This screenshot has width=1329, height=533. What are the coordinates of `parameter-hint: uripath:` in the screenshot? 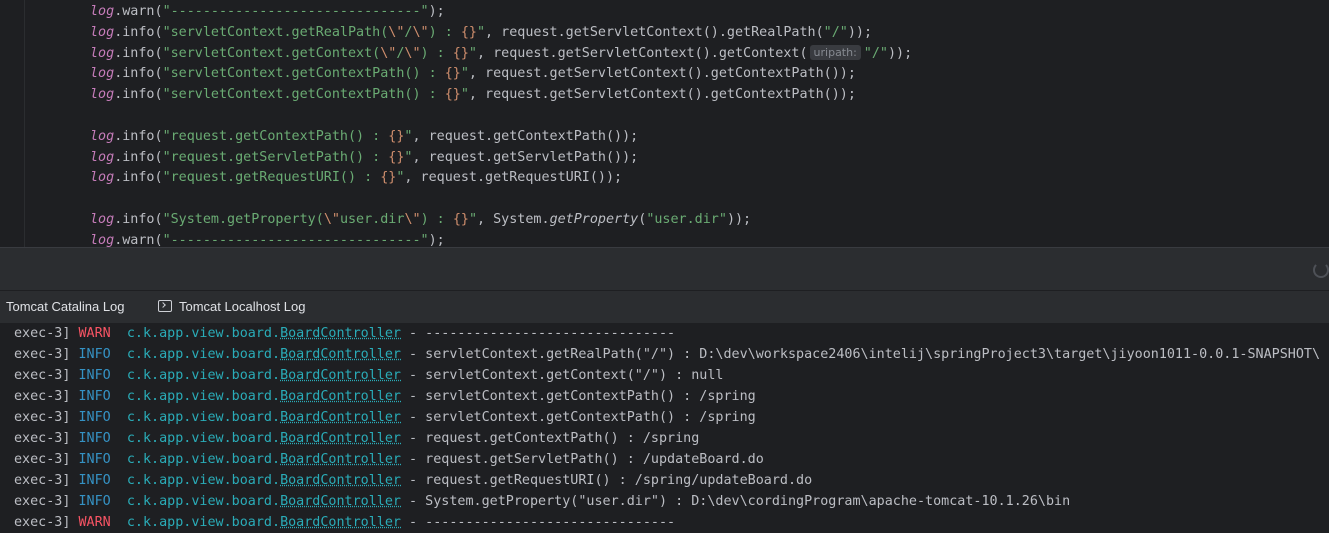 It's located at (835, 52).